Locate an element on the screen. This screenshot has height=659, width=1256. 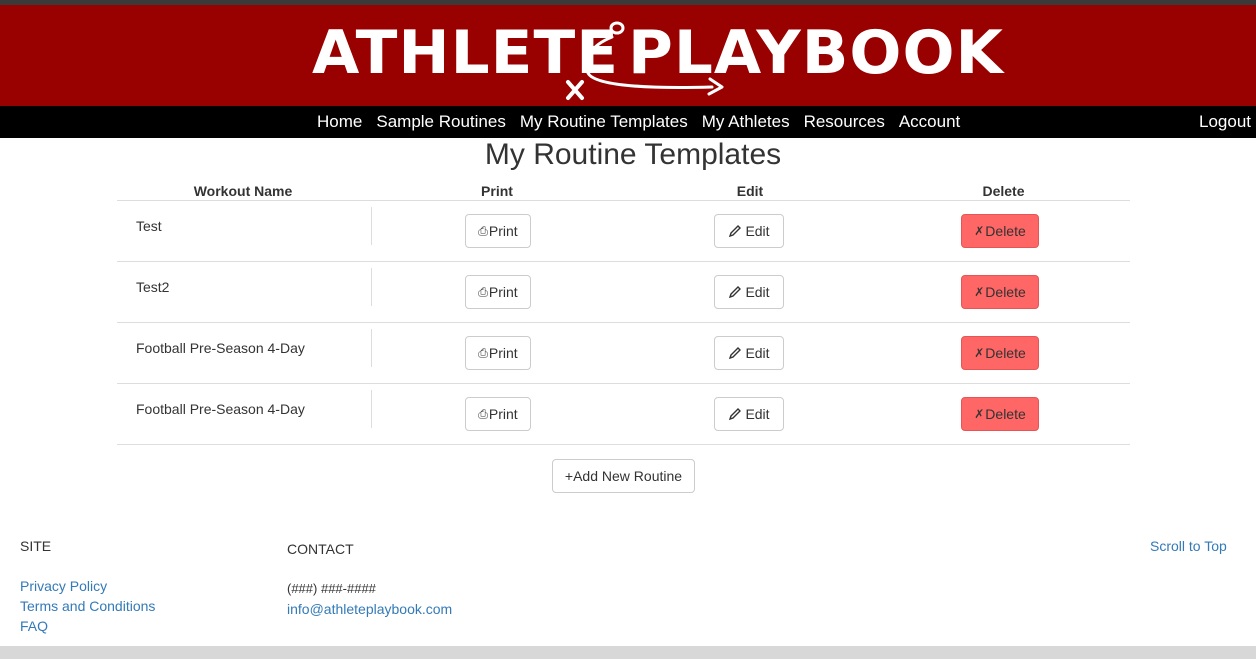
site-logo: ATHLETE PLAYBOOK is located at coordinates (657, 60).